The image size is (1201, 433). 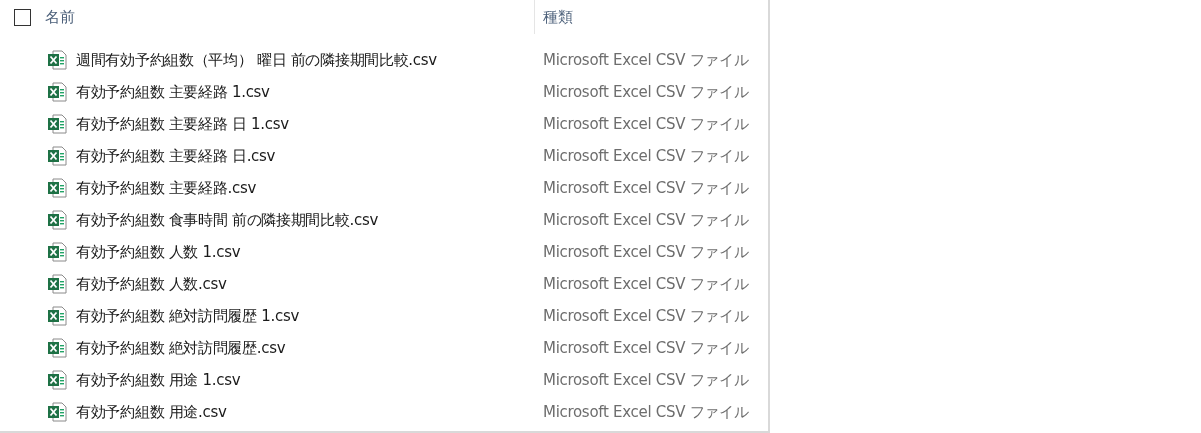 I want to click on file-name: 有効予約組数 絶対訪問履歴 1.csv, so click(x=188, y=316).